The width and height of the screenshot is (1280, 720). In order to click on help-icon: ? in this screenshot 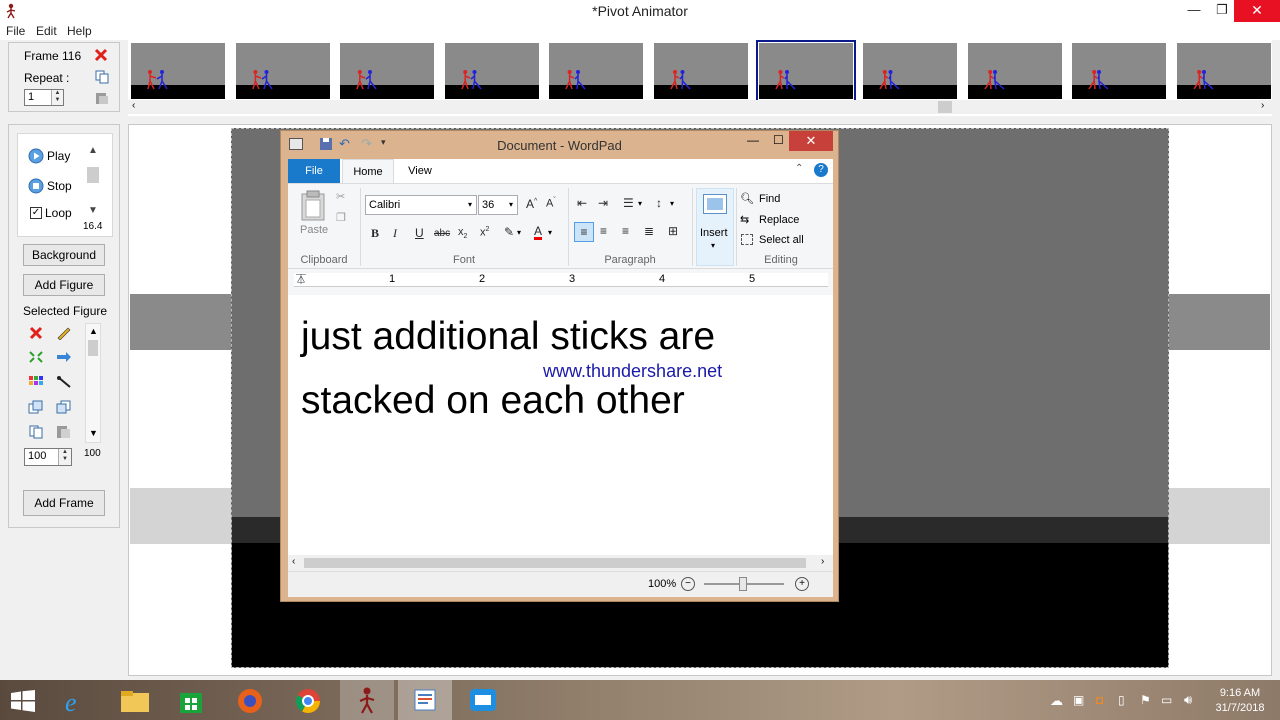, I will do `click(821, 170)`.